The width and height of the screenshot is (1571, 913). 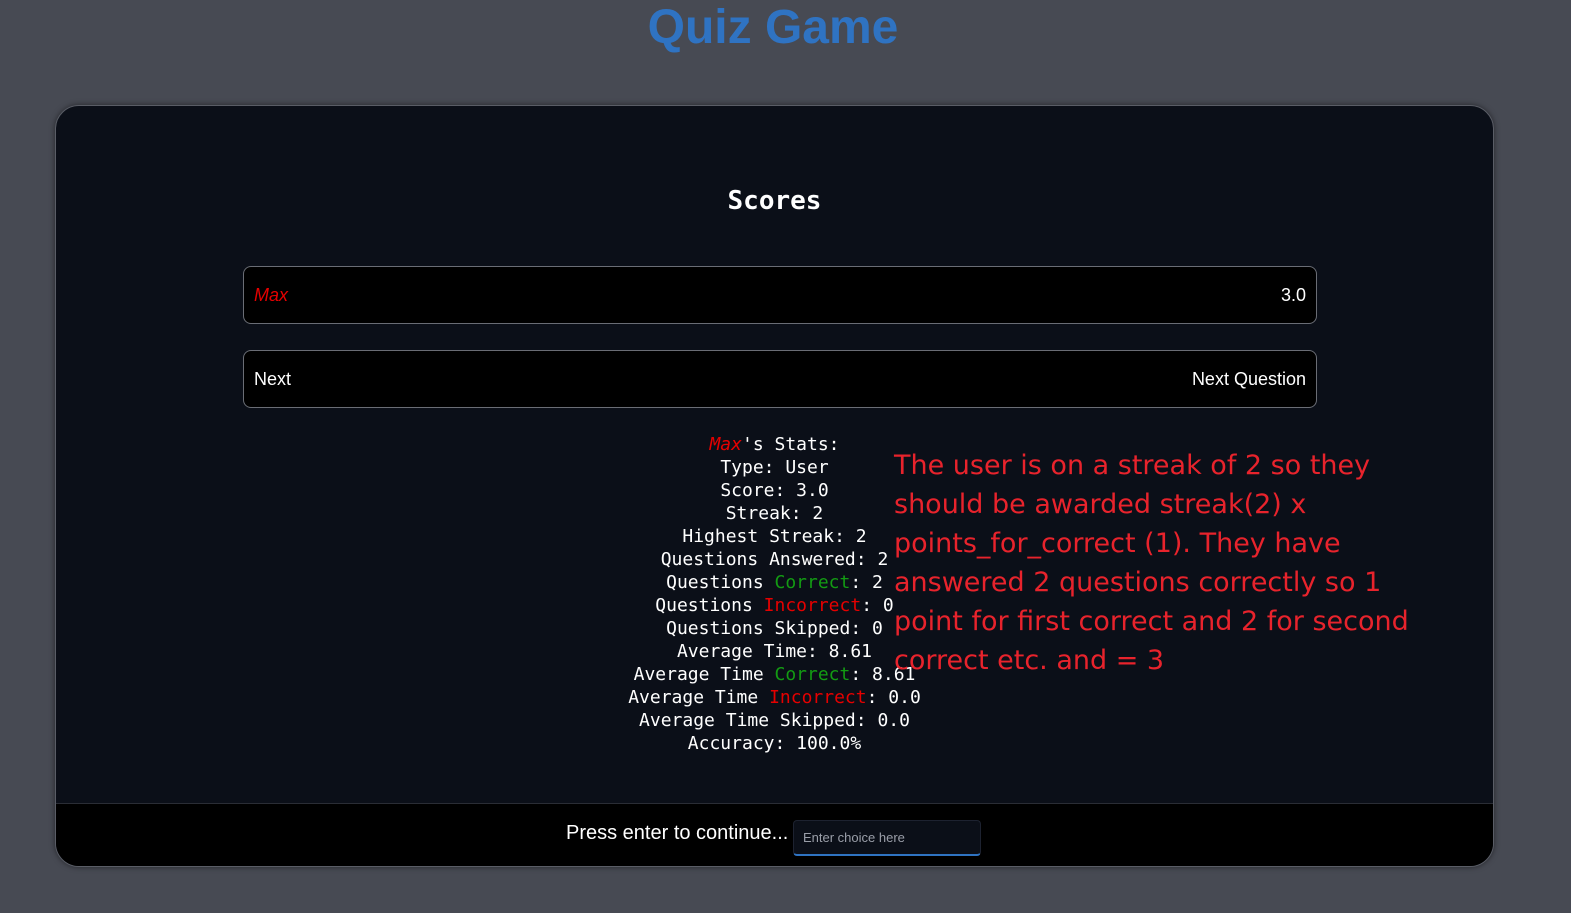 I want to click on next-question-option: Next Next Question, so click(x=780, y=379).